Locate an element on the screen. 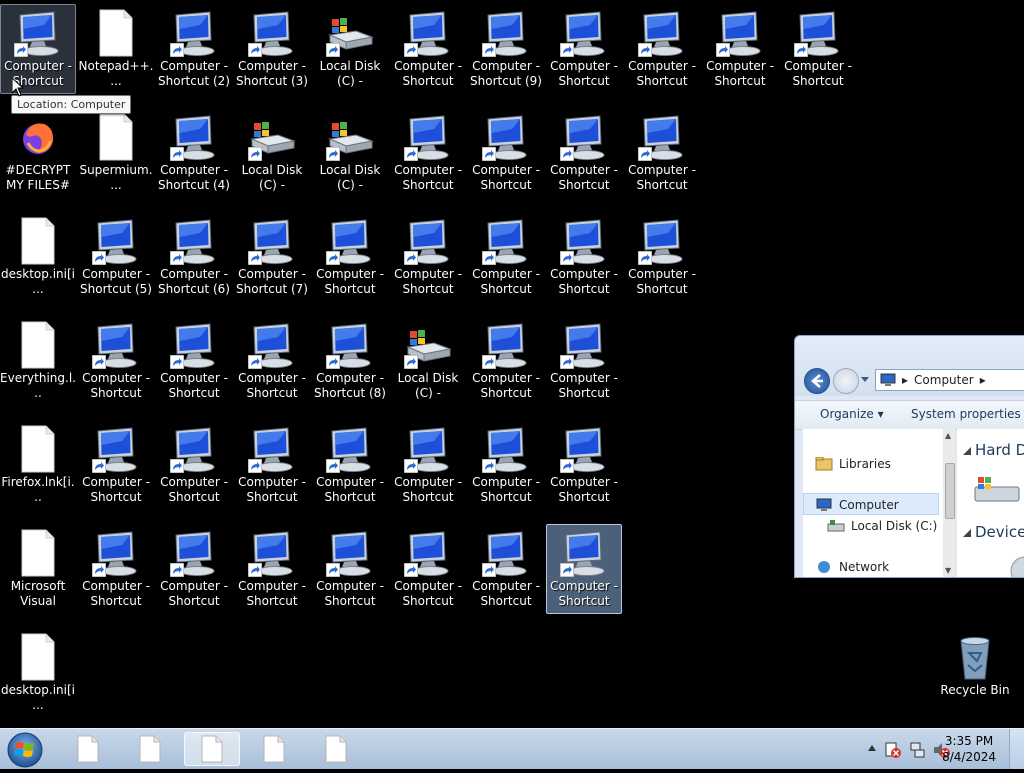  computer-small-icon is located at coordinates (824, 504).